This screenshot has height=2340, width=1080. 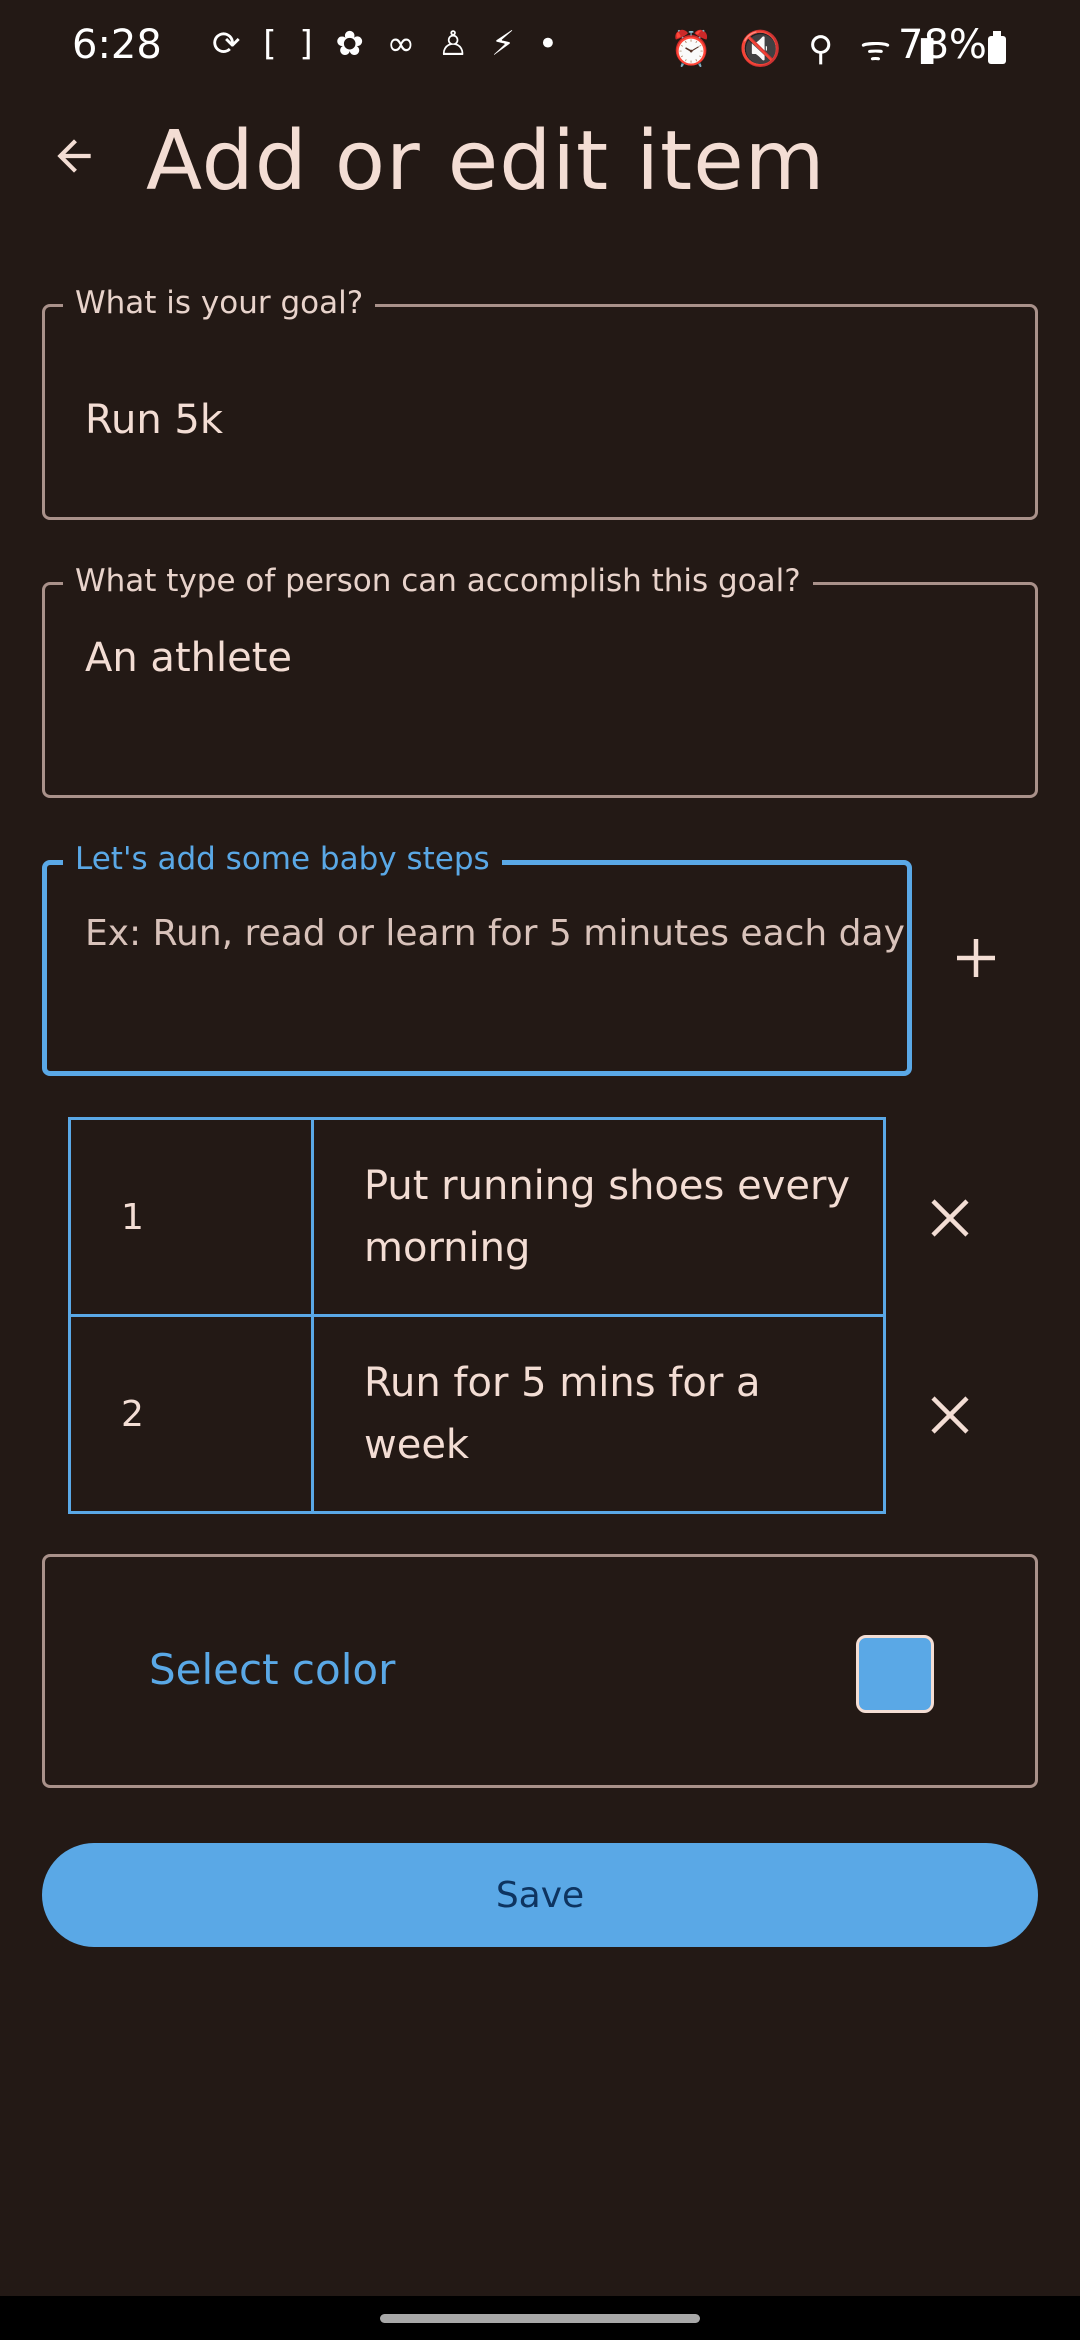 I want to click on add-step-button, so click(x=976, y=958).